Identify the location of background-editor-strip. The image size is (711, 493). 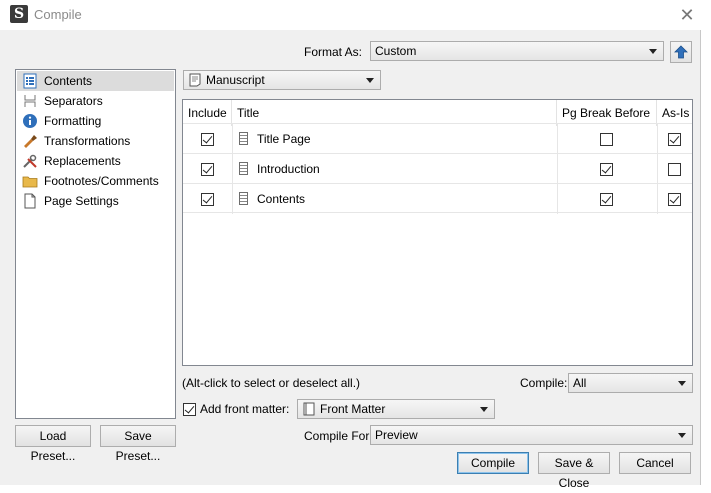
(706, 242).